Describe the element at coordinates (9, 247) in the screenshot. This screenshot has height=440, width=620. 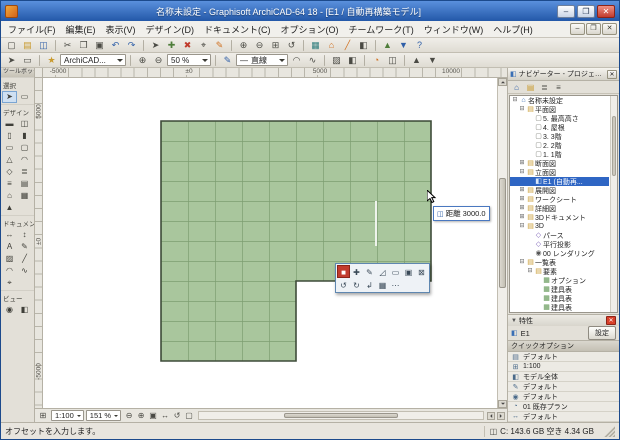
I see `text-tool: A` at that location.